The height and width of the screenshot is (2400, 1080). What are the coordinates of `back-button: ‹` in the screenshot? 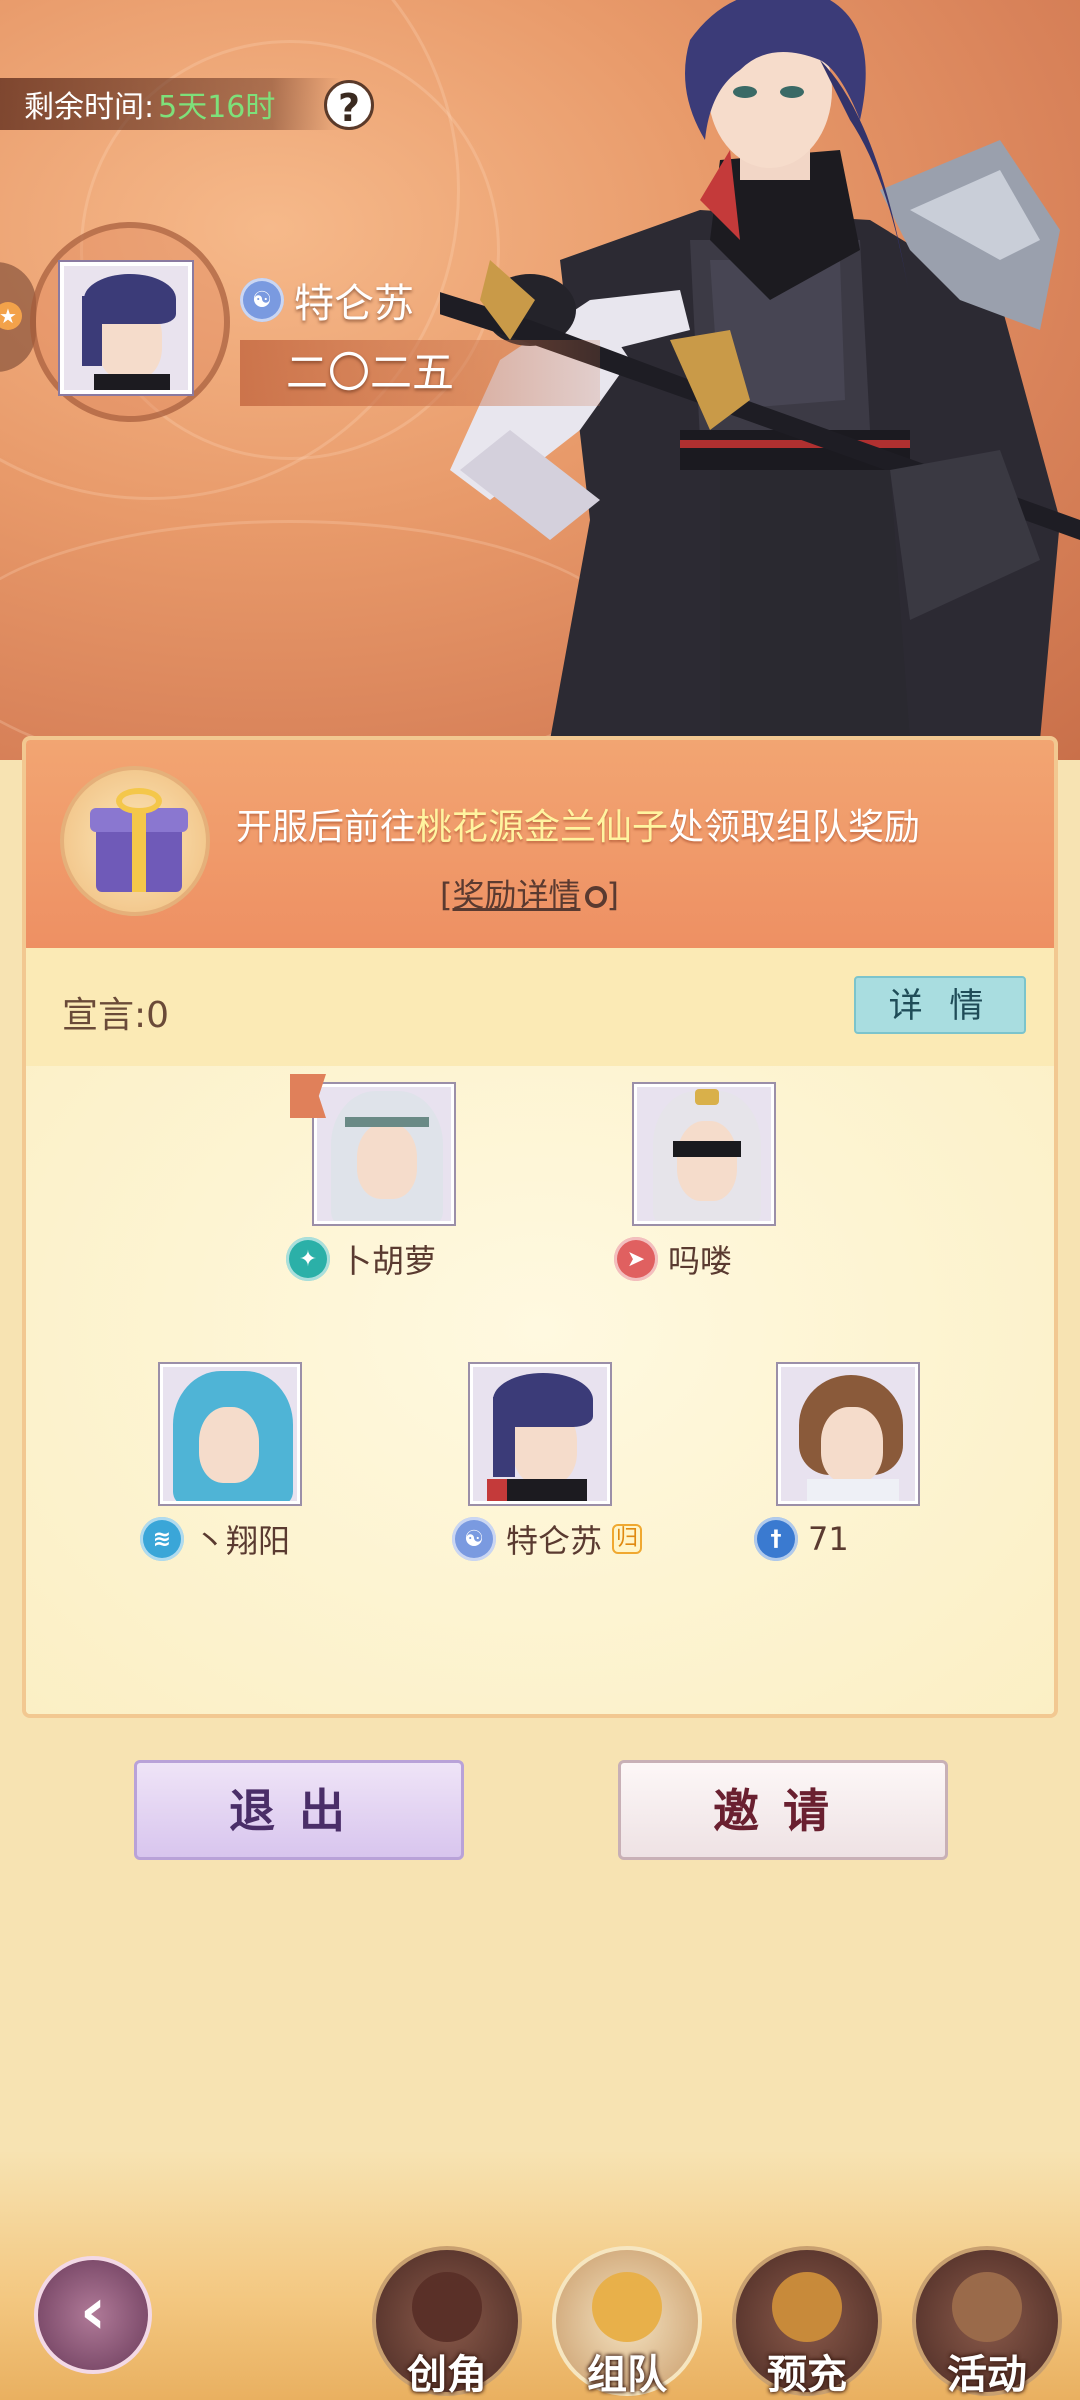 It's located at (93, 2315).